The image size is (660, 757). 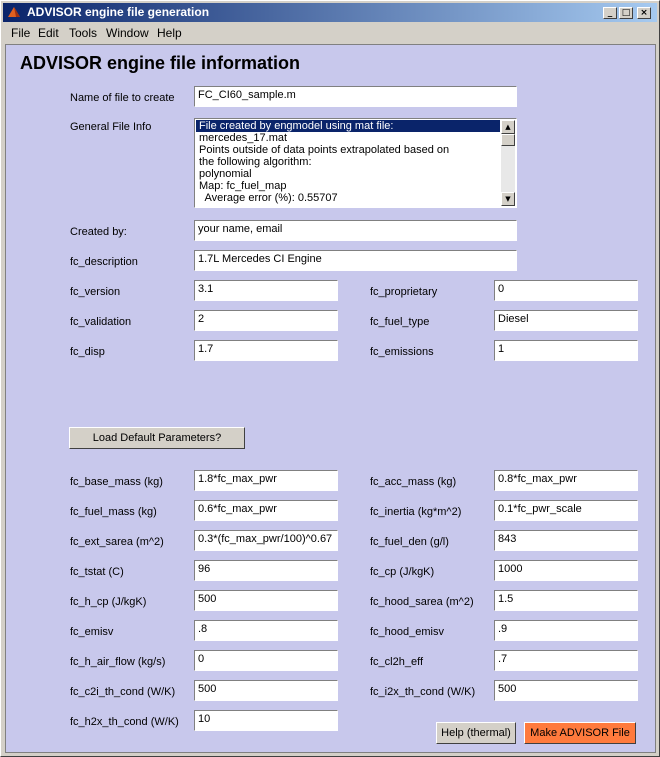 What do you see at coordinates (355, 260) in the screenshot?
I see `description-field: 1.7L Mercedes CI Engine` at bounding box center [355, 260].